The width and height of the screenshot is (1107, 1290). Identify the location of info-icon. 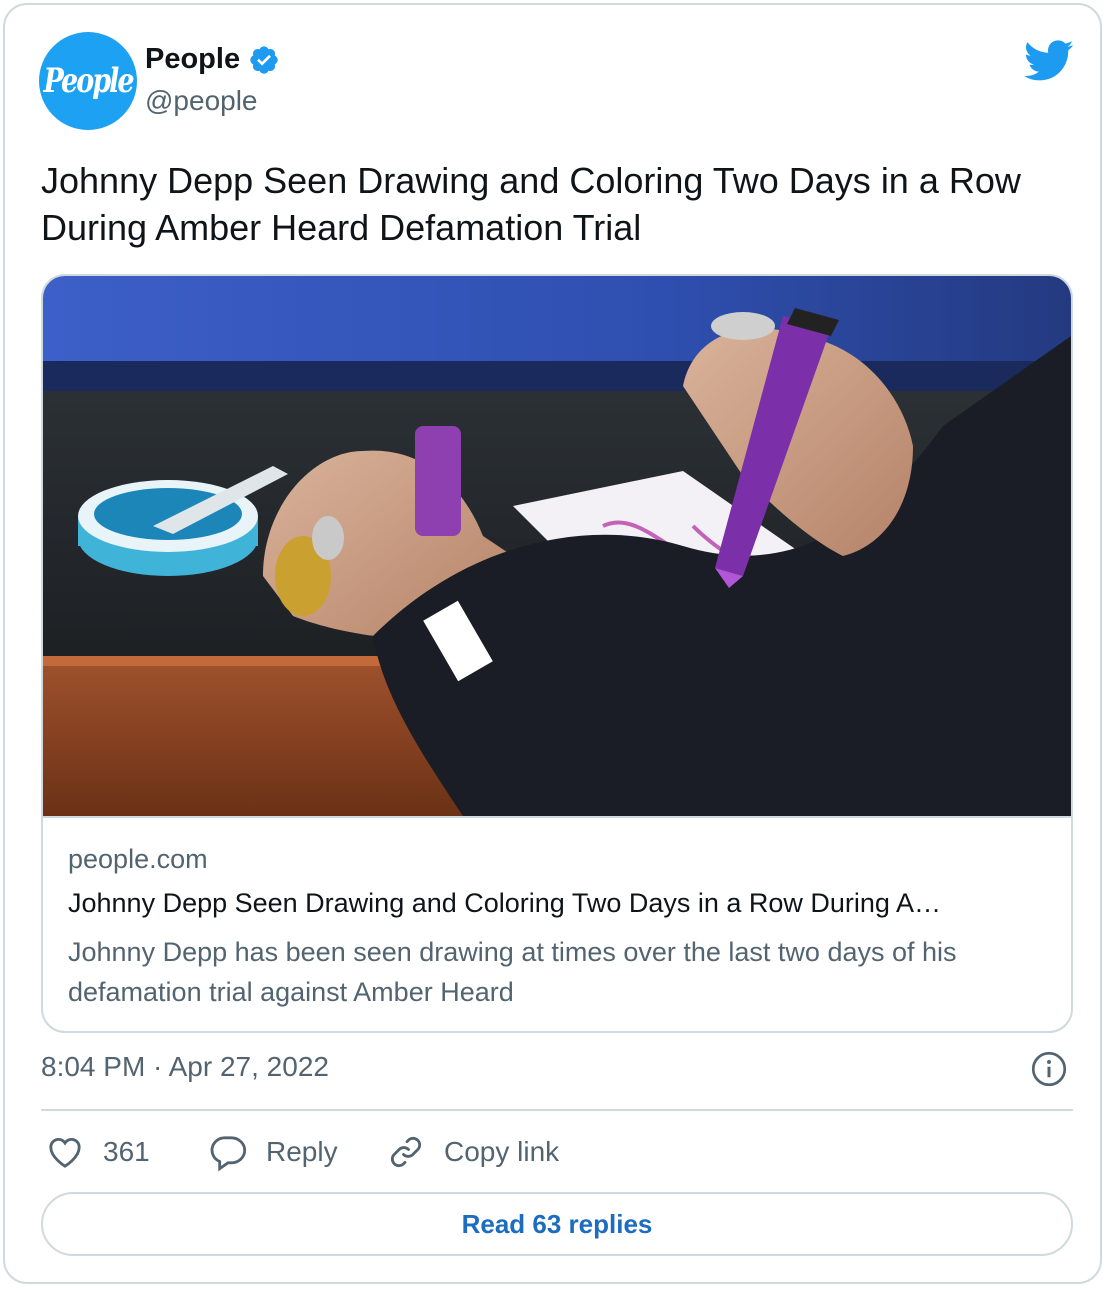
(1049, 1069).